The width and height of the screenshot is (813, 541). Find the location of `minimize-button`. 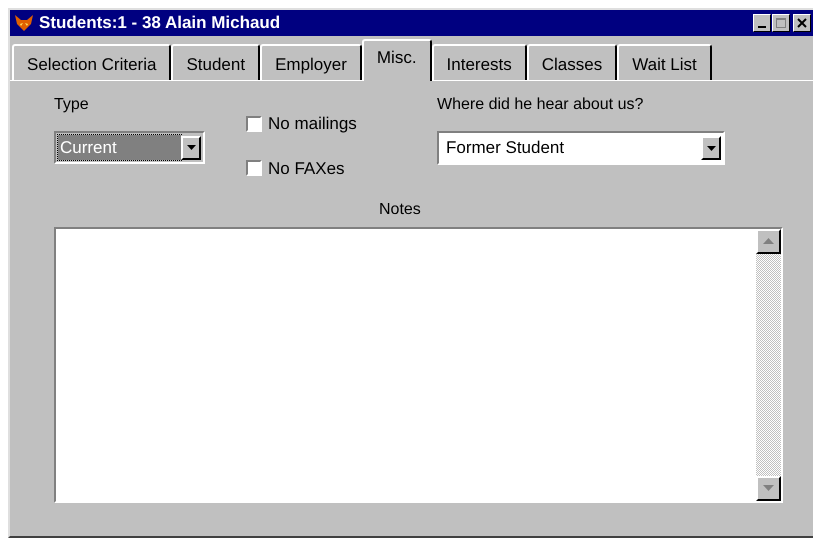

minimize-button is located at coordinates (762, 23).